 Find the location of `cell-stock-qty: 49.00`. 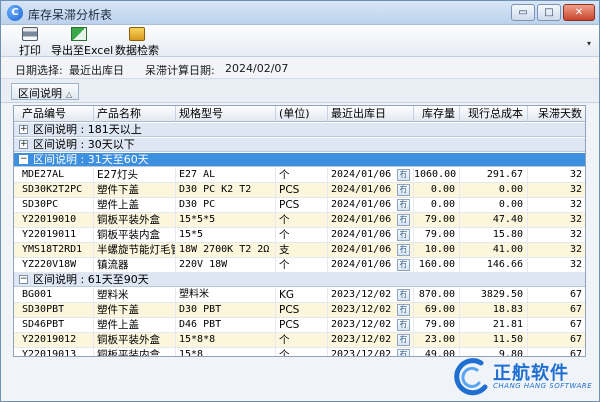

cell-stock-qty: 49.00 is located at coordinates (437, 352).